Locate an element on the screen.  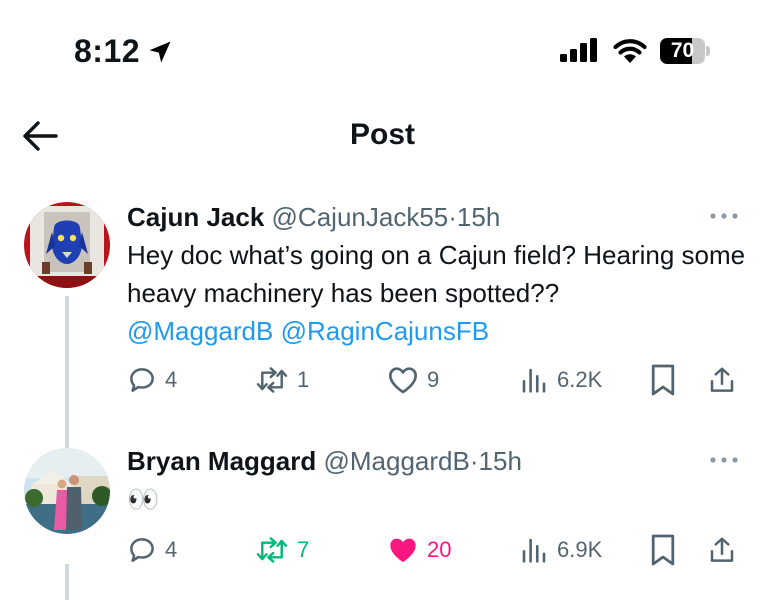
tweet-body: 👀 is located at coordinates (143, 499).